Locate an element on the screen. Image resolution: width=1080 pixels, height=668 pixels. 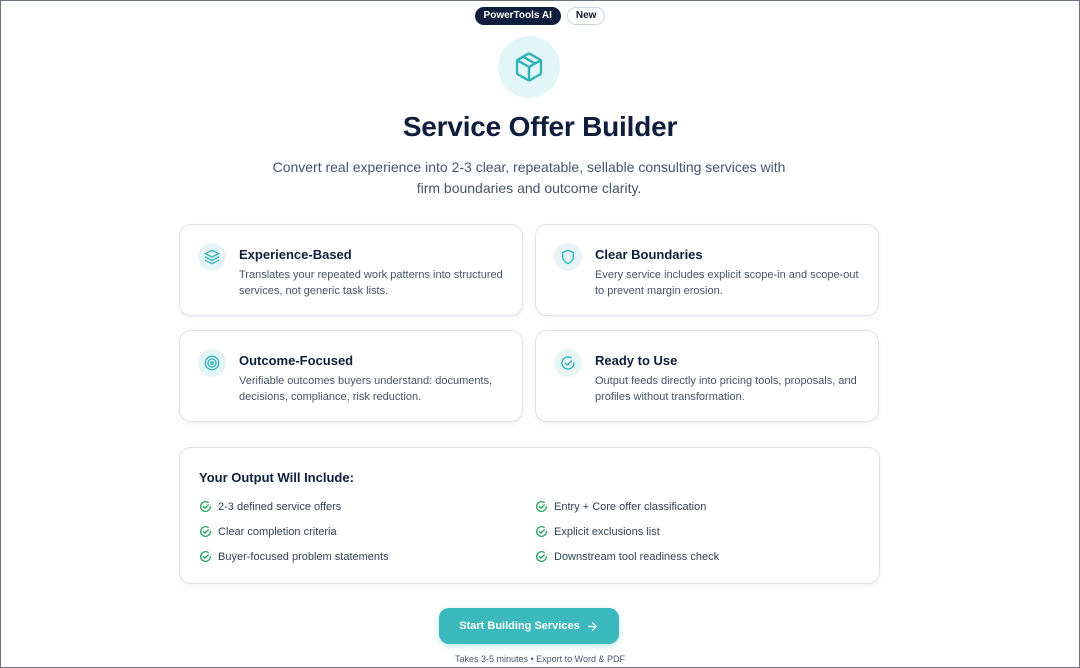
output-item-label: 2-3 defined service offers is located at coordinates (280, 506).